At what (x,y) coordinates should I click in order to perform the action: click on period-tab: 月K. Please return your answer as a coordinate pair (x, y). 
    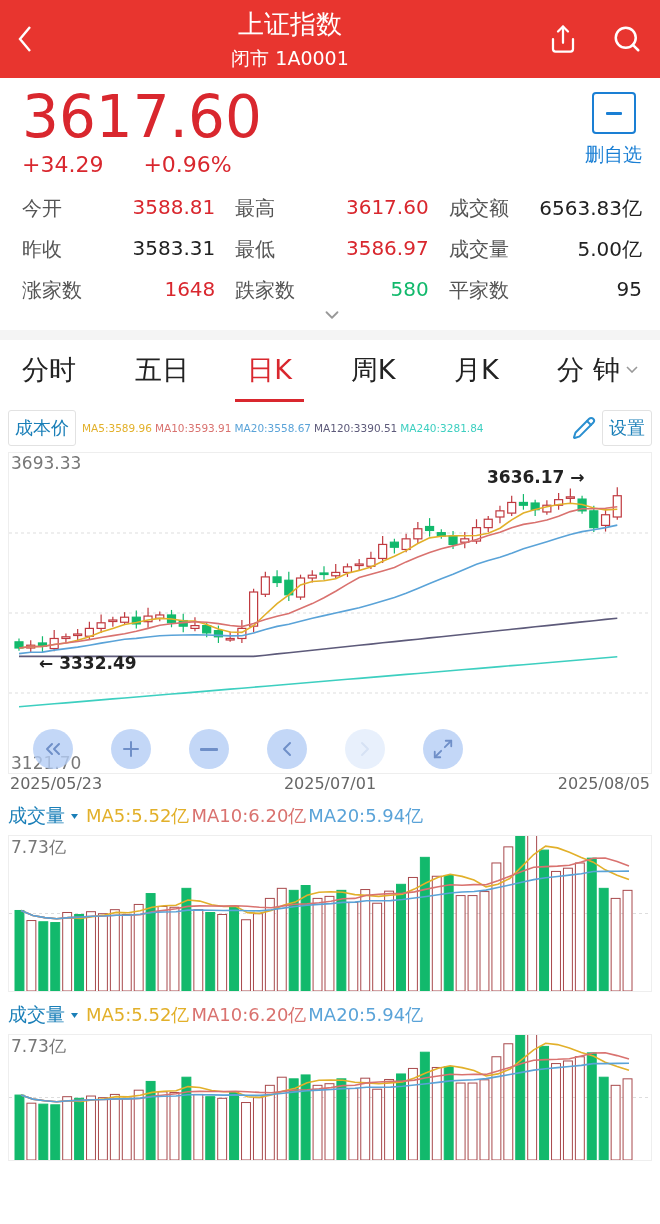
    Looking at the image, I should click on (476, 371).